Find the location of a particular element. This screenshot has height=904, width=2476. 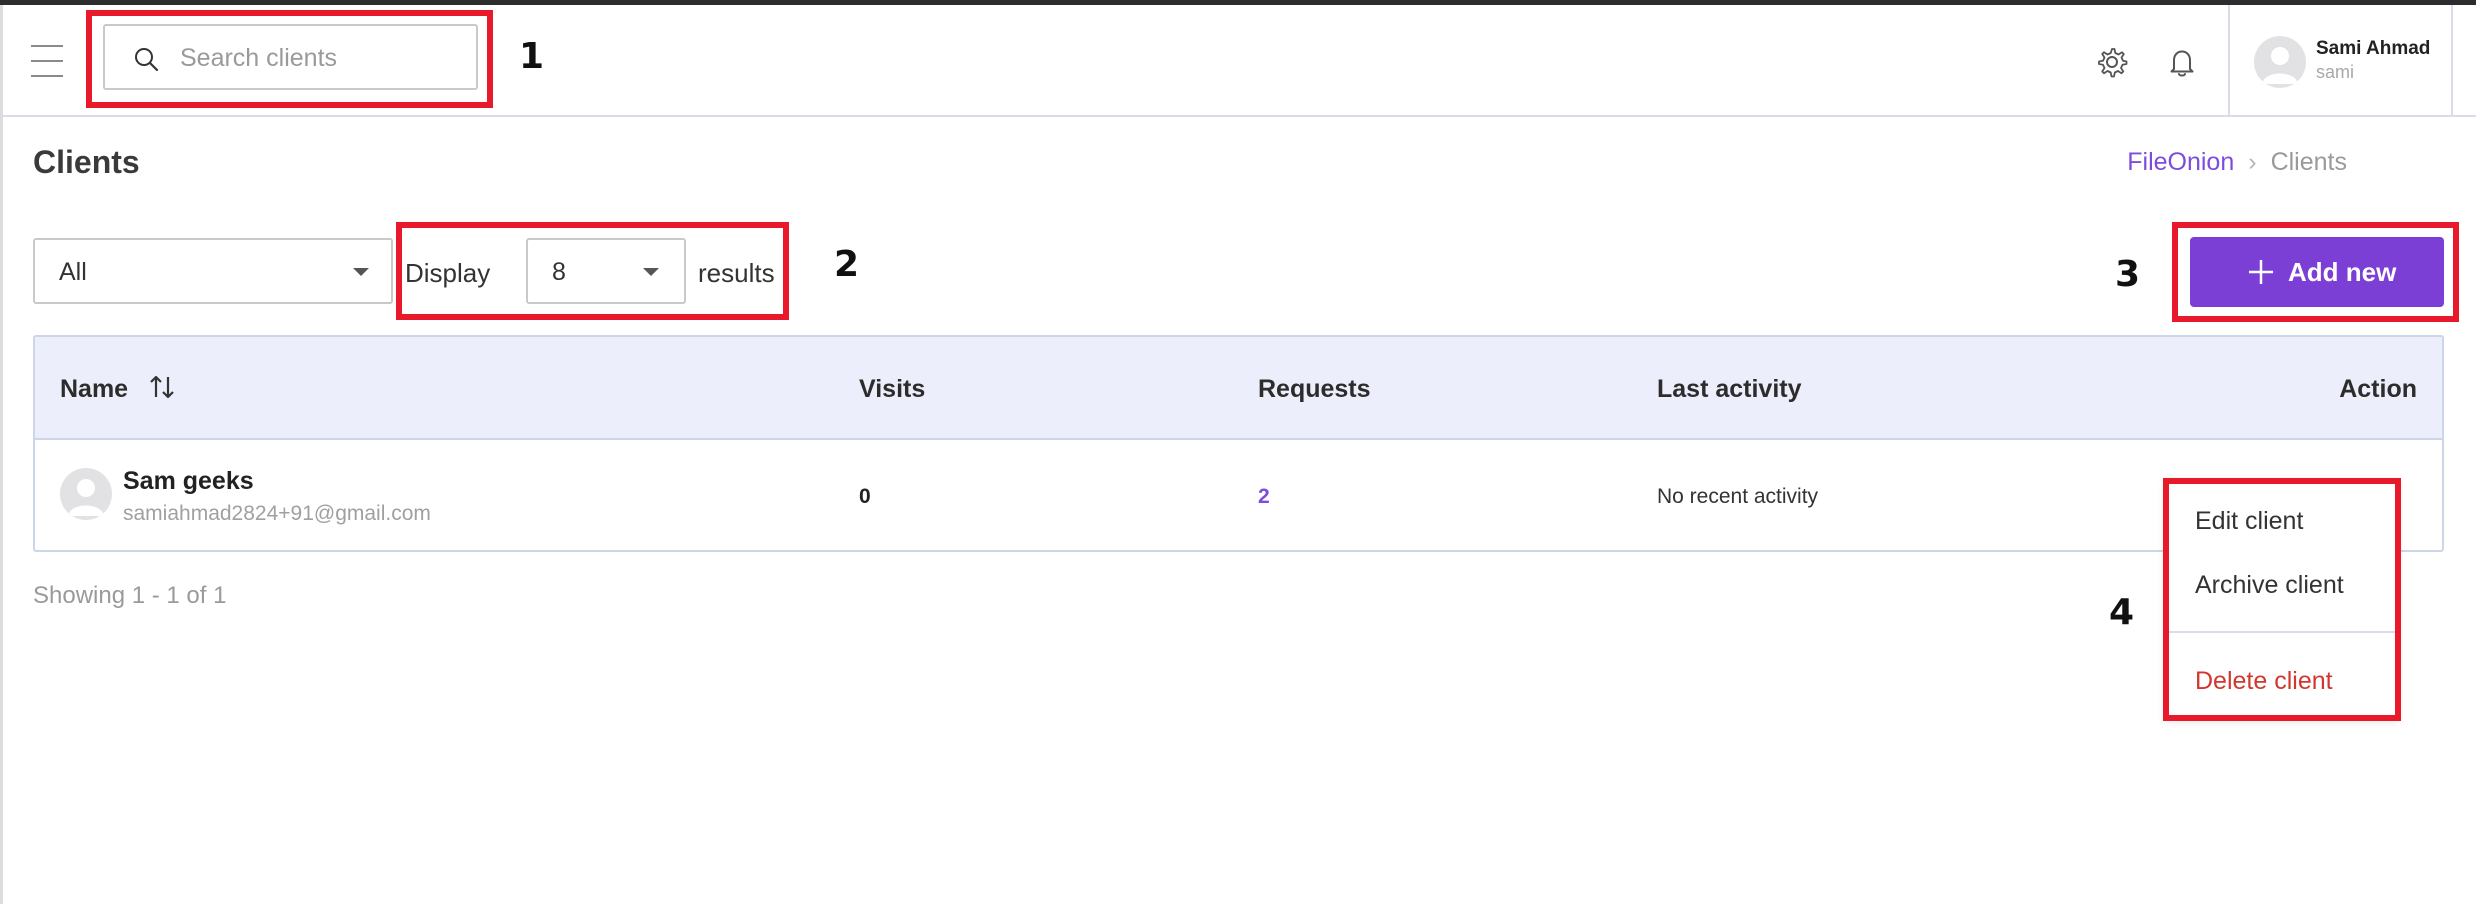

column-header-requests: Requests is located at coordinates (1314, 389).